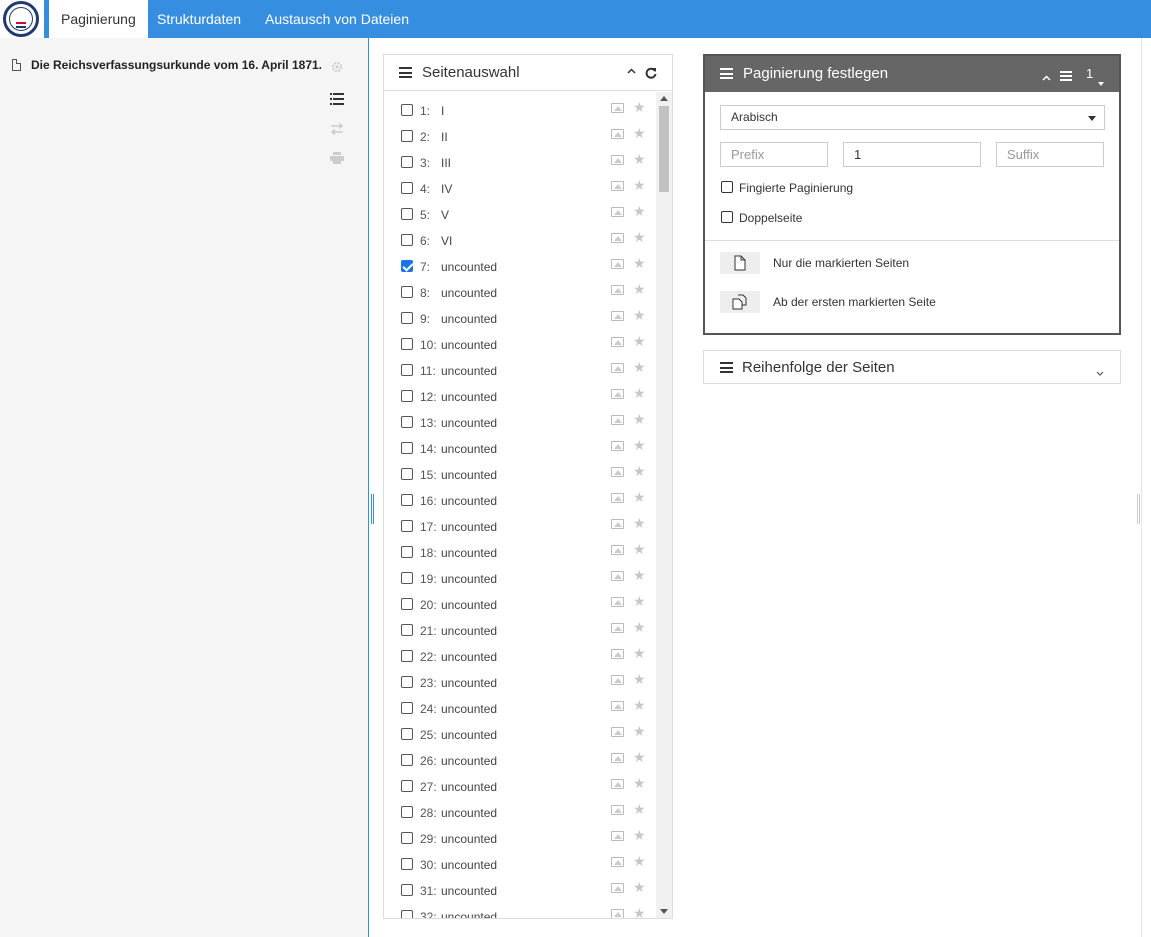 The image size is (1151, 937). Describe the element at coordinates (912, 117) in the screenshot. I see `pagination-type-select: Arabisch` at that location.